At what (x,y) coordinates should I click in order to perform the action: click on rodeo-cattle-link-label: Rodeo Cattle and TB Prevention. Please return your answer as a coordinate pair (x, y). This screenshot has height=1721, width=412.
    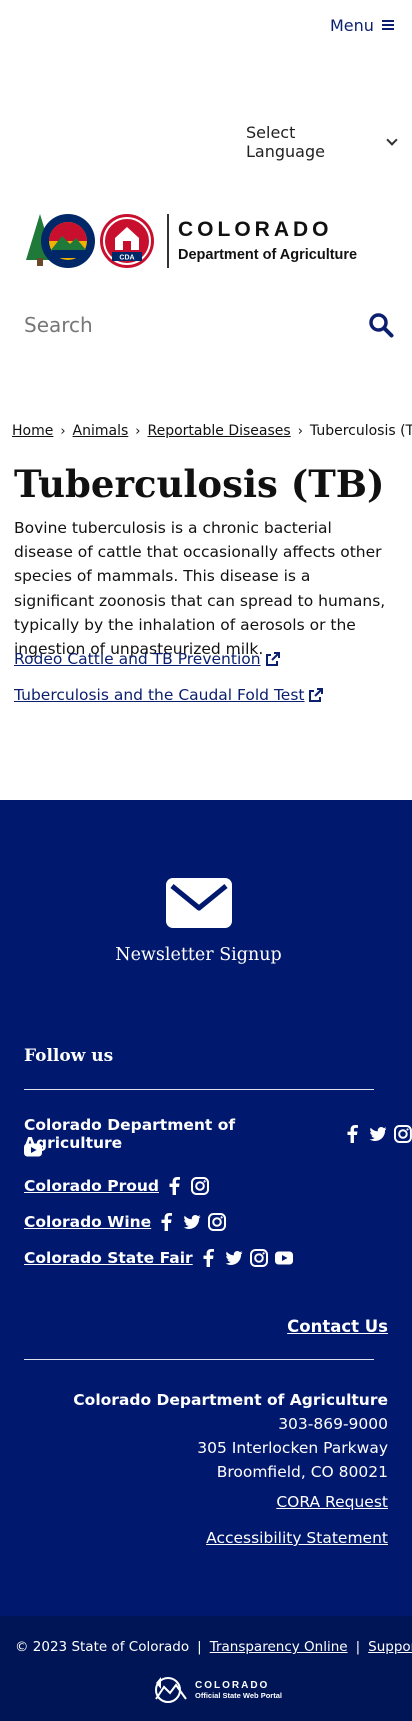
    Looking at the image, I should click on (137, 659).